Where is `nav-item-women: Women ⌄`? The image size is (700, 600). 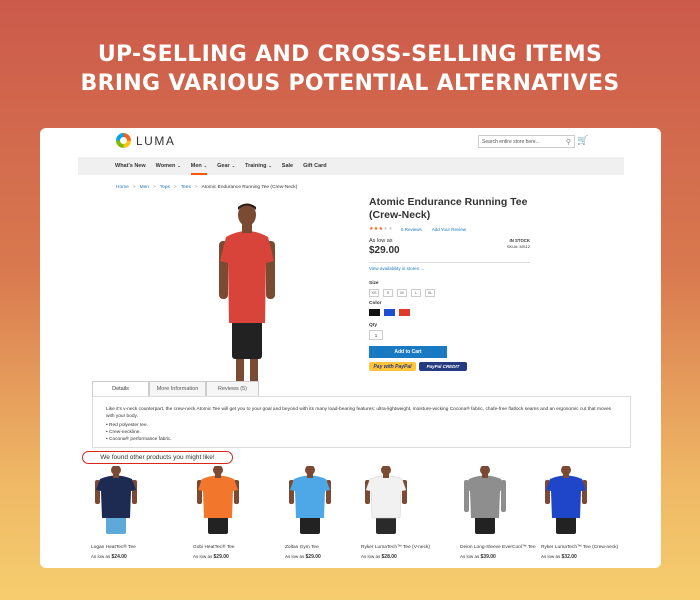 nav-item-women: Women ⌄ is located at coordinates (168, 166).